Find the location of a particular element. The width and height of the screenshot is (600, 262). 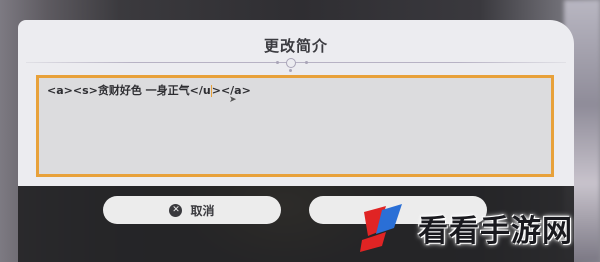

cancel-button: ✕ 取消 is located at coordinates (192, 210).